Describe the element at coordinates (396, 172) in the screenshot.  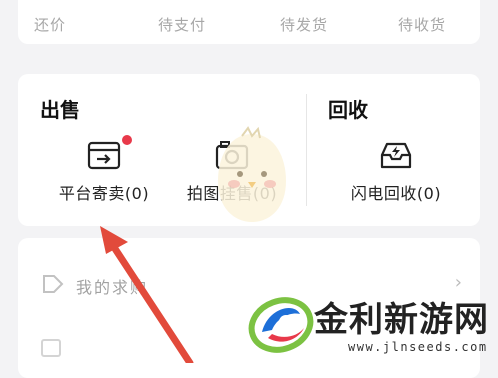
I see `lightning-recycle-button: 闪电回收(0)` at that location.